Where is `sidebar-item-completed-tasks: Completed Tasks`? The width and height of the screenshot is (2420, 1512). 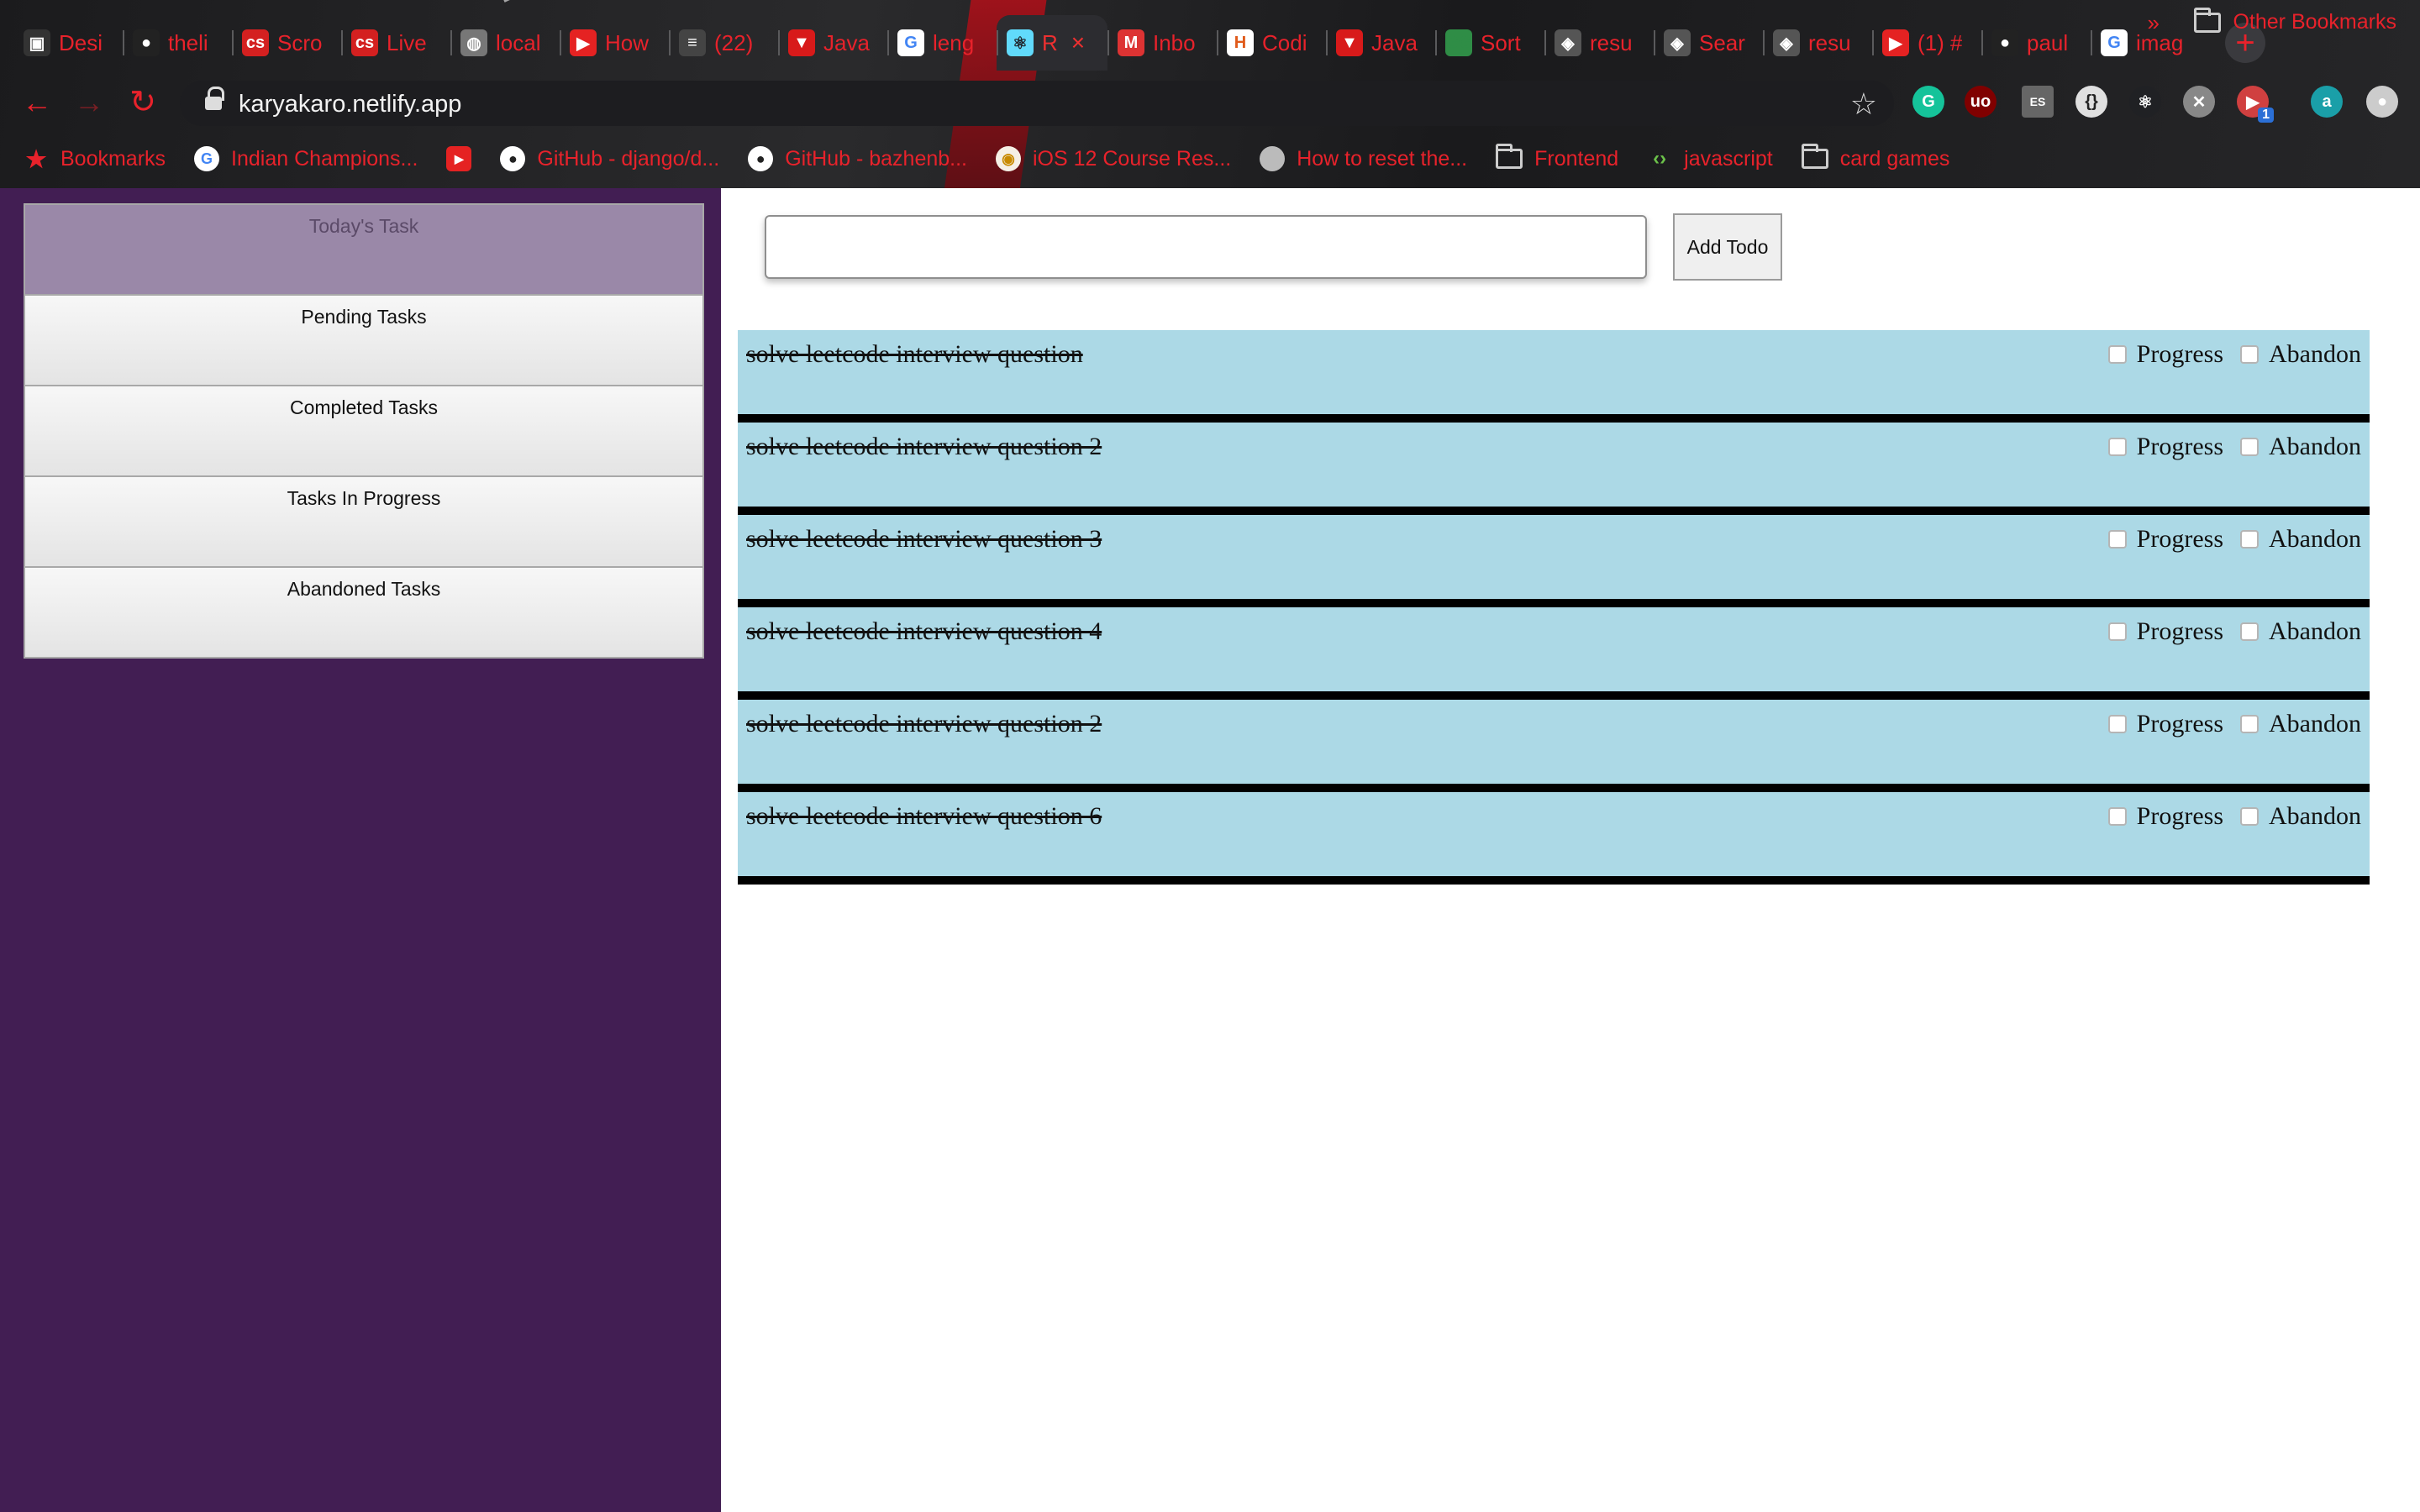 sidebar-item-completed-tasks: Completed Tasks is located at coordinates (364, 431).